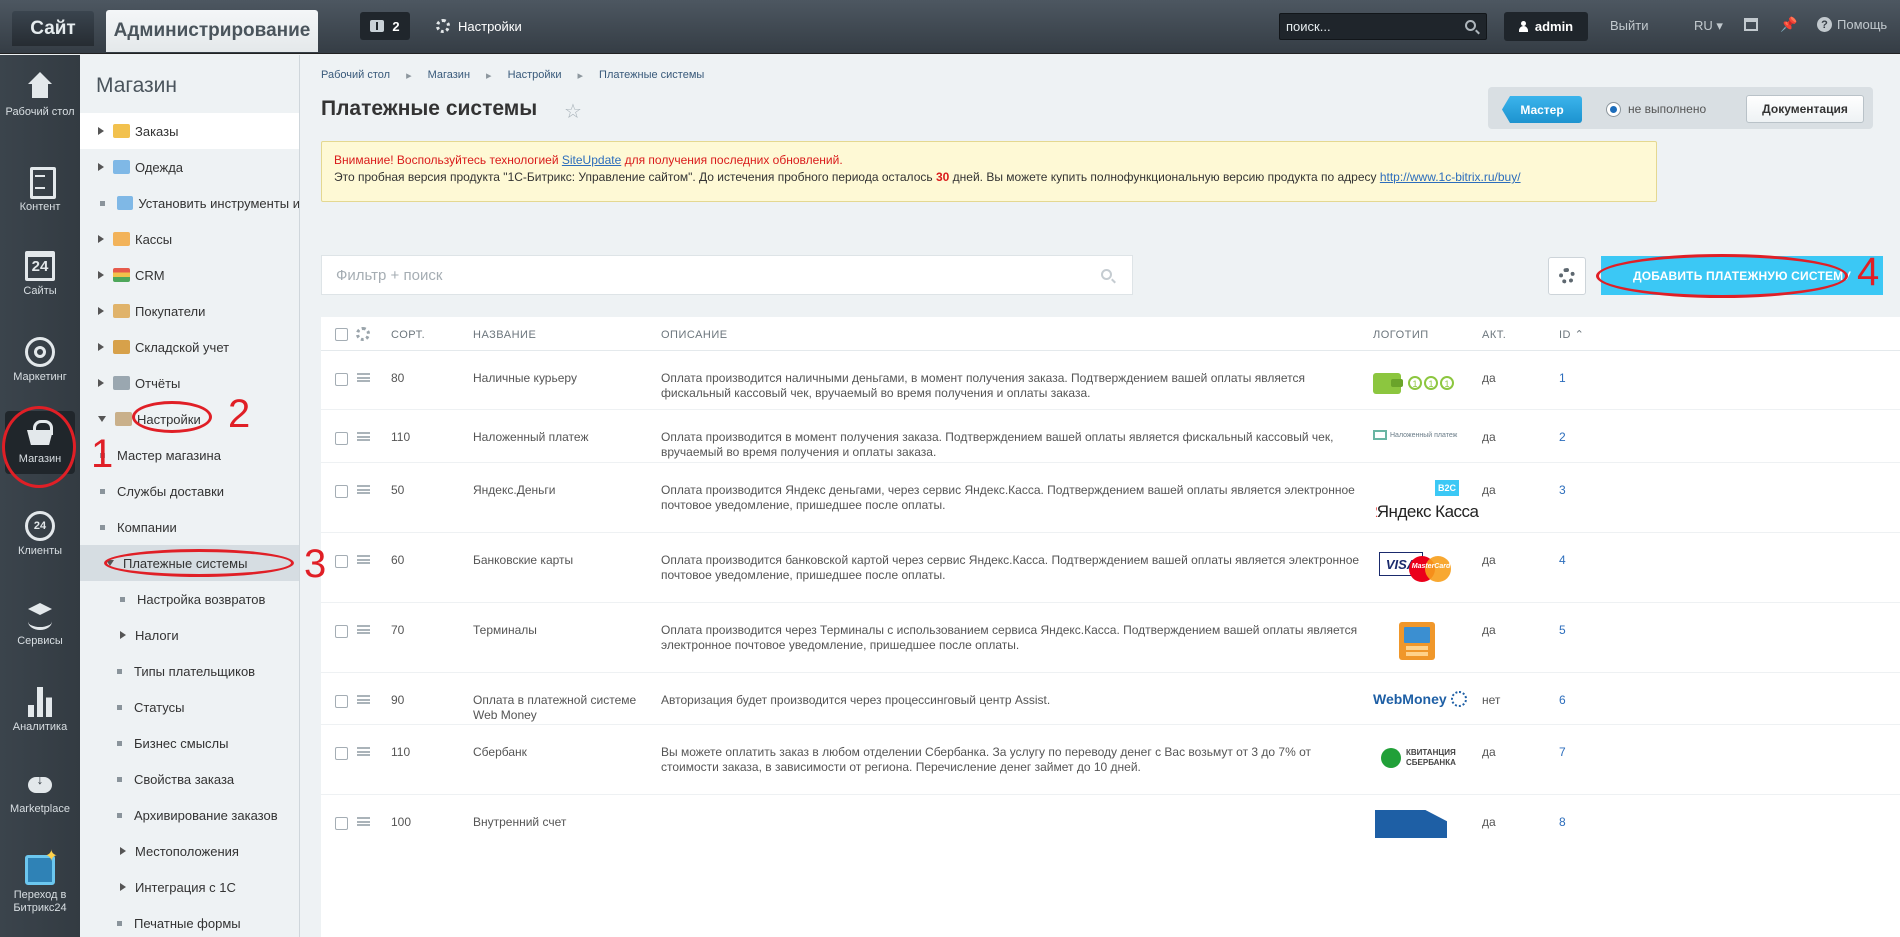 This screenshot has width=1900, height=937. Describe the element at coordinates (189, 527) in the screenshot. I see `tree-item-companies: Компании` at that location.